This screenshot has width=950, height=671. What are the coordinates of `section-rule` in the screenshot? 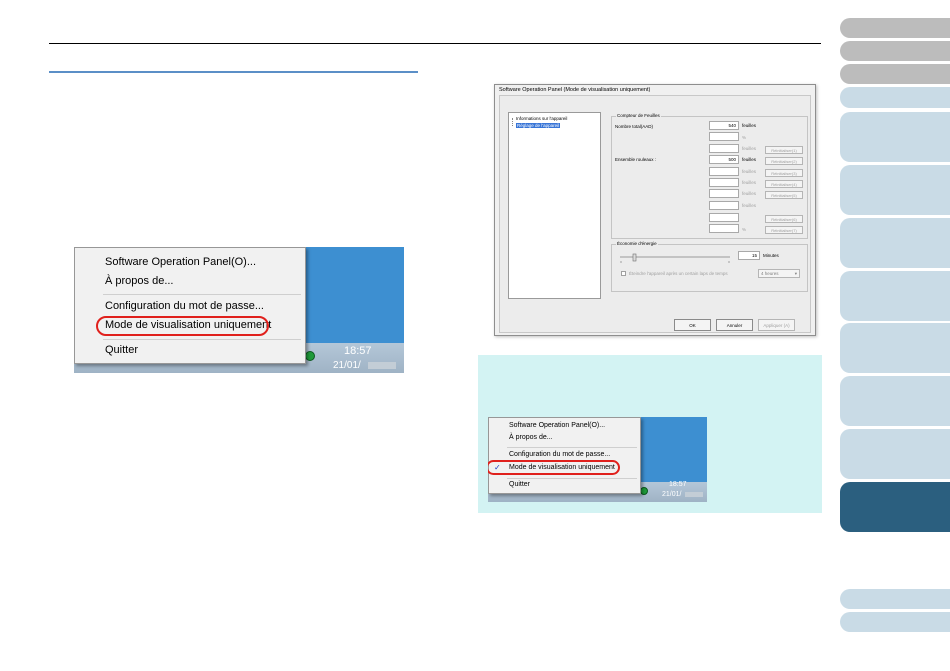 It's located at (233, 72).